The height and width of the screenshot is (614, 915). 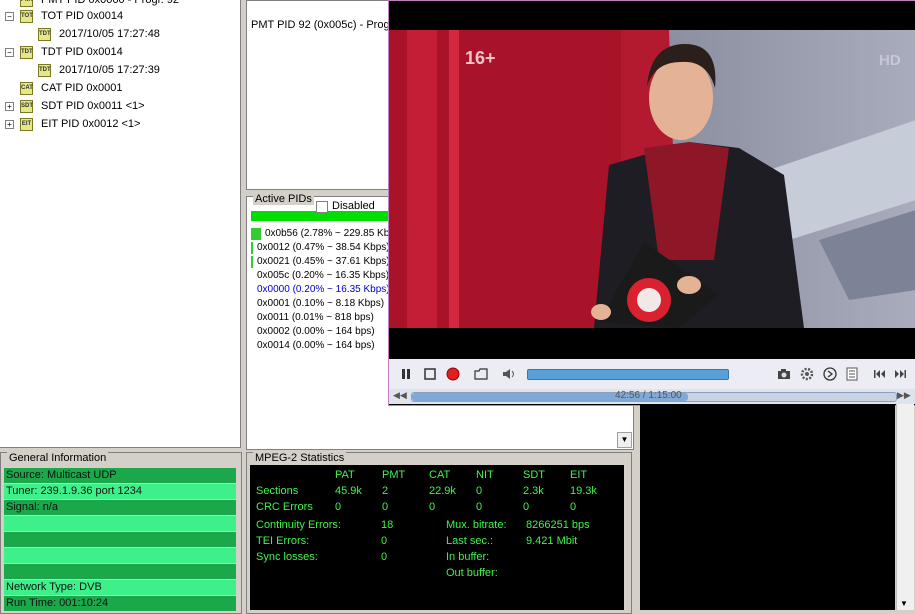 What do you see at coordinates (479, 507) in the screenshot?
I see `crc-nit: 0` at bounding box center [479, 507].